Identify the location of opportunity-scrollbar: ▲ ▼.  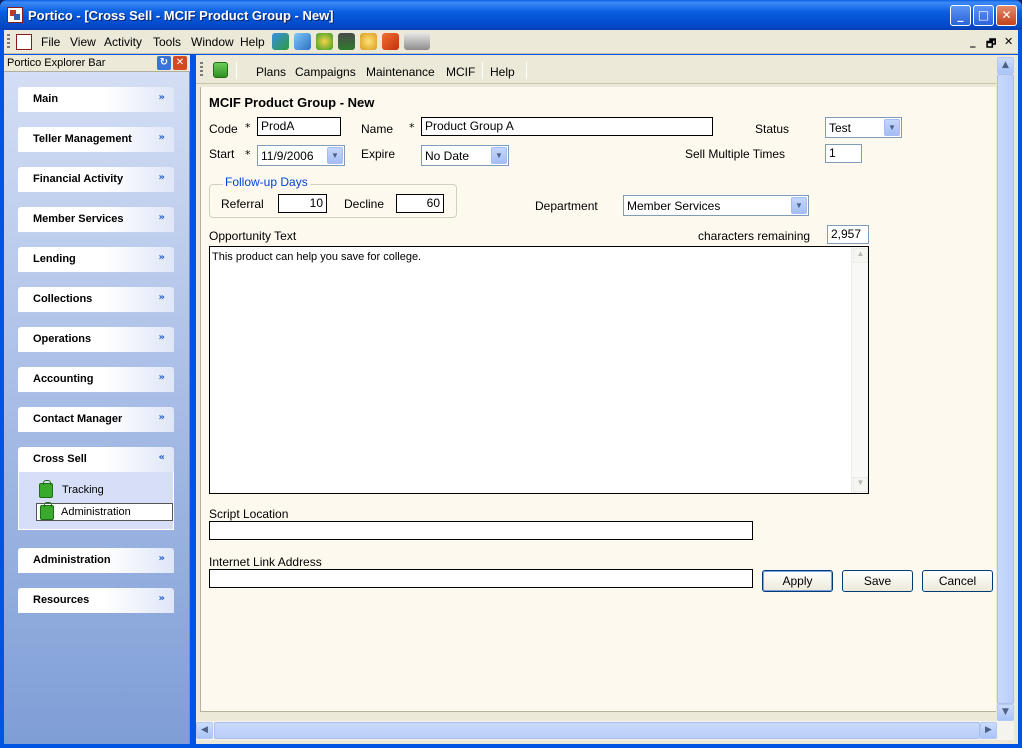
(859, 370).